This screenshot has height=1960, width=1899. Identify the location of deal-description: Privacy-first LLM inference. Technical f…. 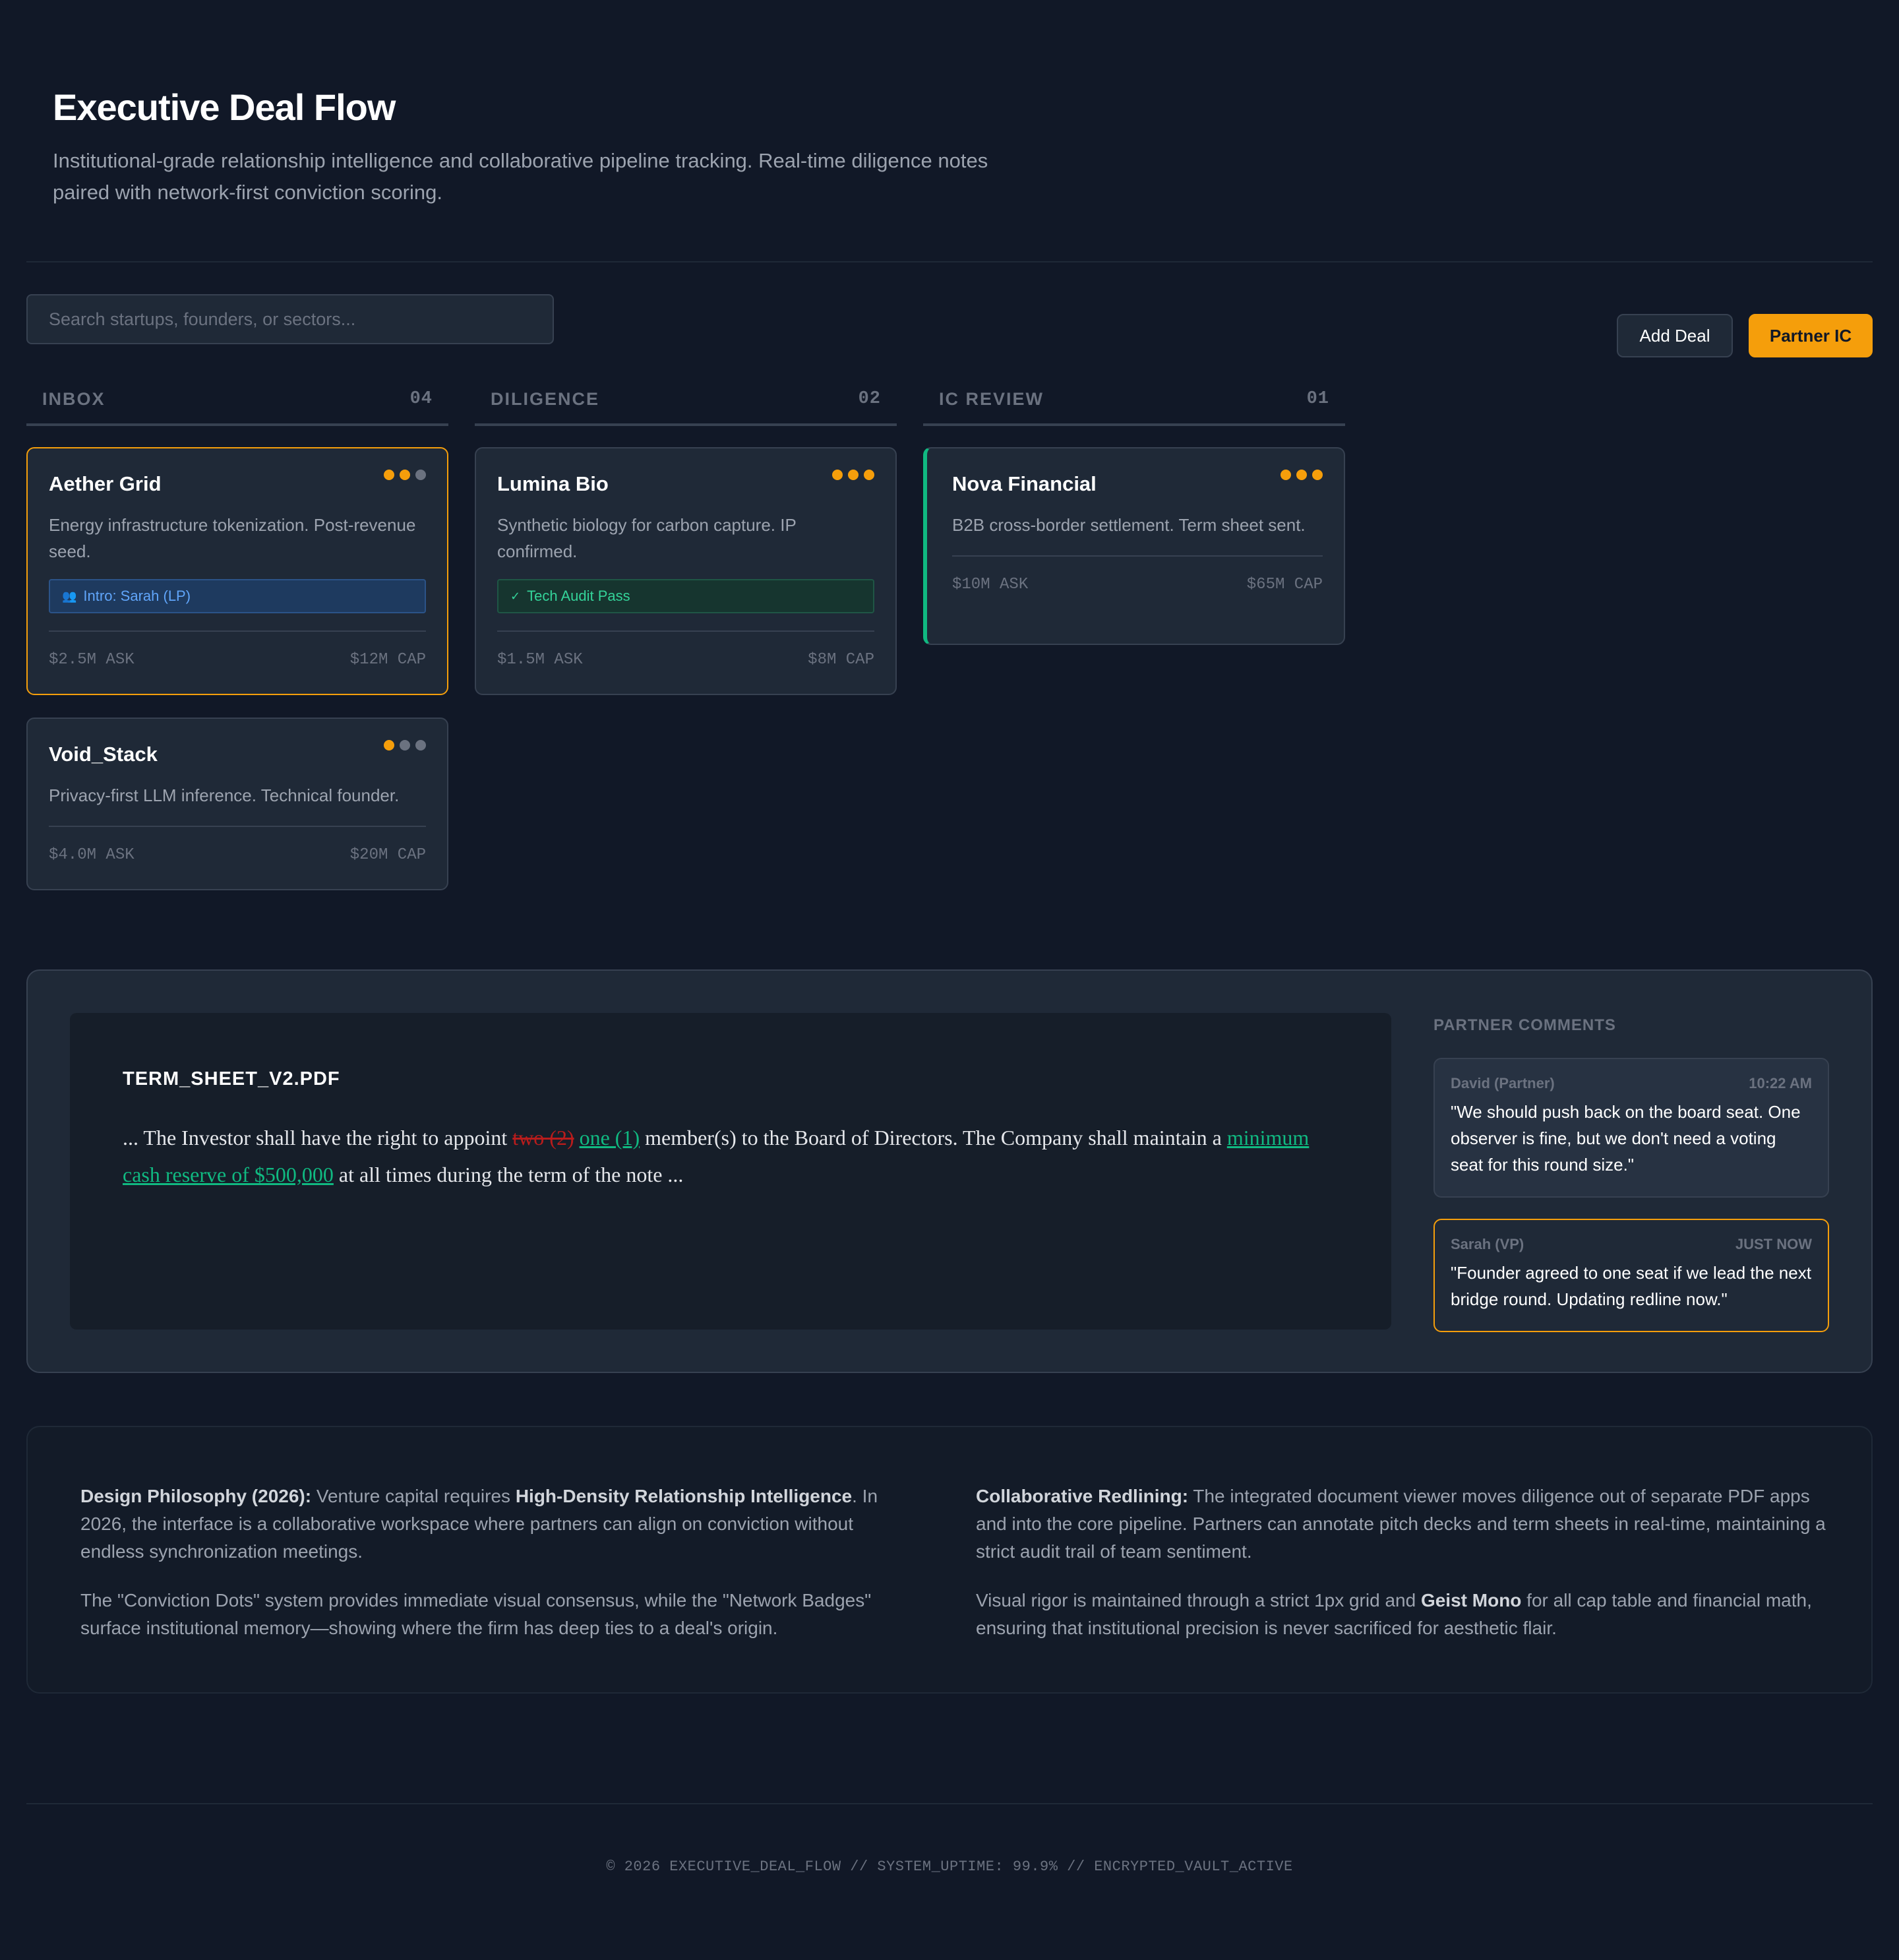
(224, 795).